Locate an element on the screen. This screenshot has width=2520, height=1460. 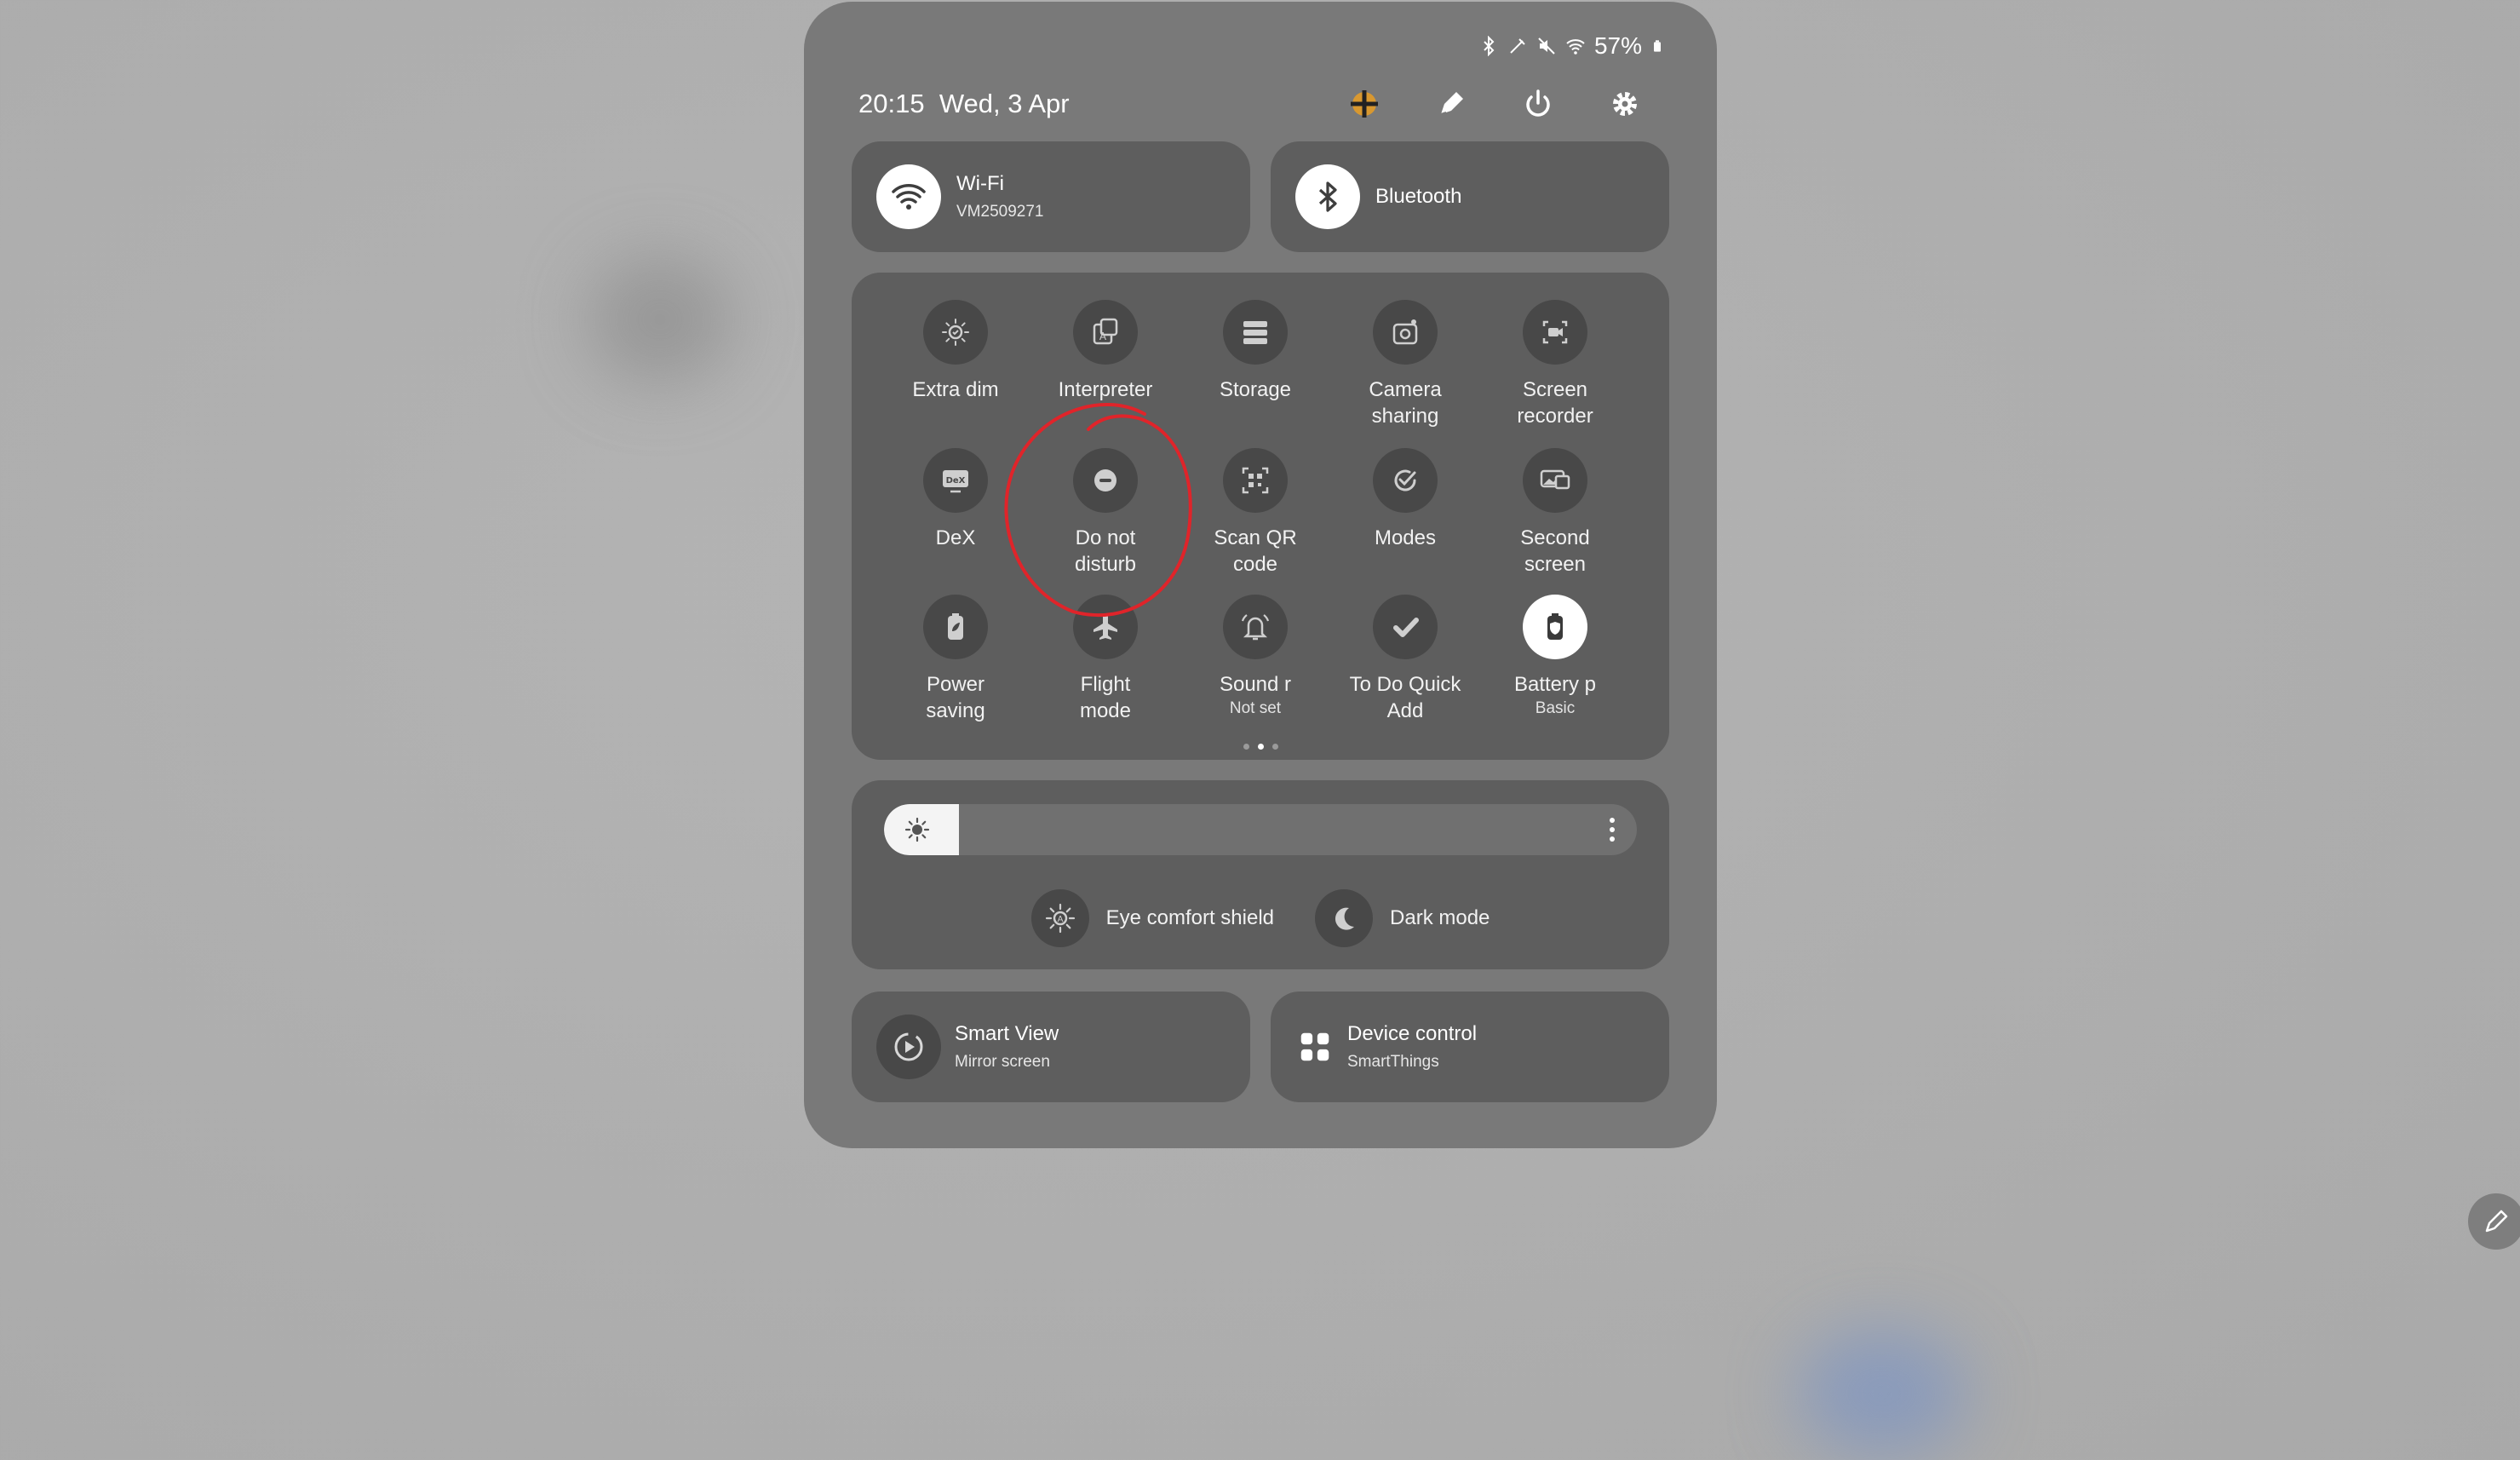
more-options-icon is located at coordinates (1612, 829).